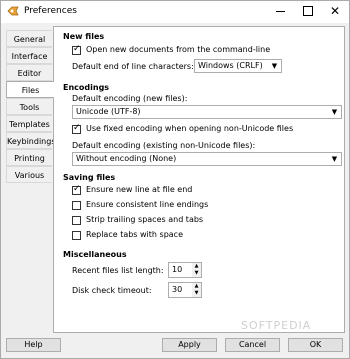  What do you see at coordinates (13, 11) in the screenshot?
I see `app-icon` at bounding box center [13, 11].